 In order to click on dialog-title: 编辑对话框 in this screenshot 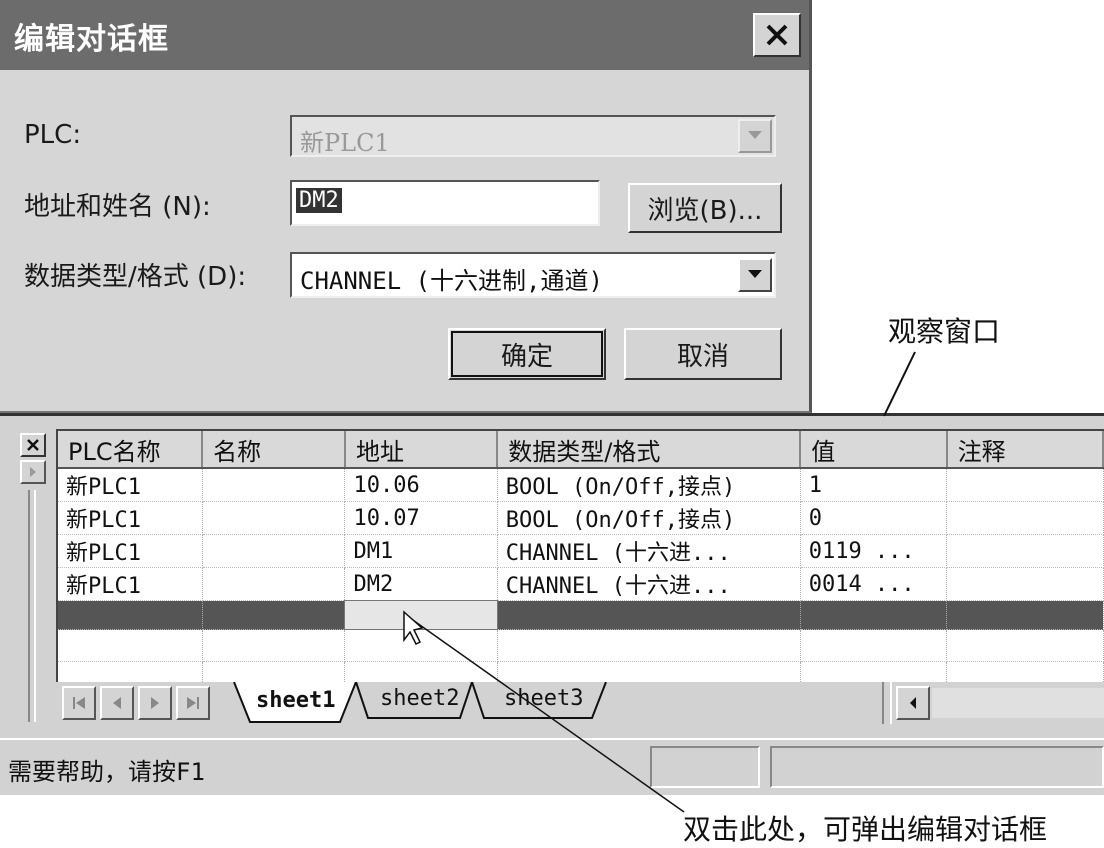, I will do `click(91, 39)`.